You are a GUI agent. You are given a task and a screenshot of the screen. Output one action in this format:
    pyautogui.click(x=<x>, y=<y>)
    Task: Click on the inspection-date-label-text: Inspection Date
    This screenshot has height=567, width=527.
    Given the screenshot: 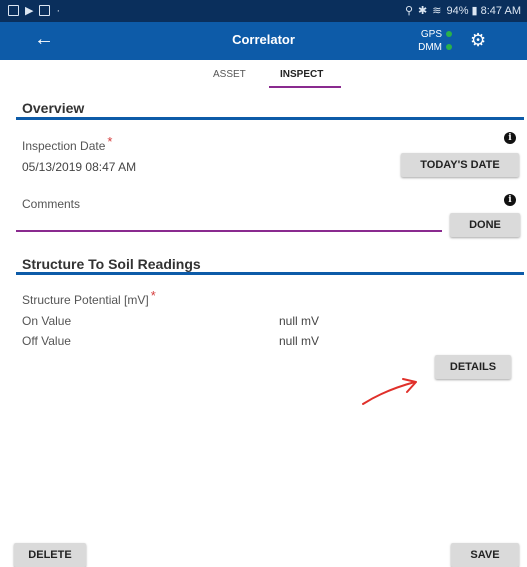 What is the action you would take?
    pyautogui.click(x=64, y=146)
    